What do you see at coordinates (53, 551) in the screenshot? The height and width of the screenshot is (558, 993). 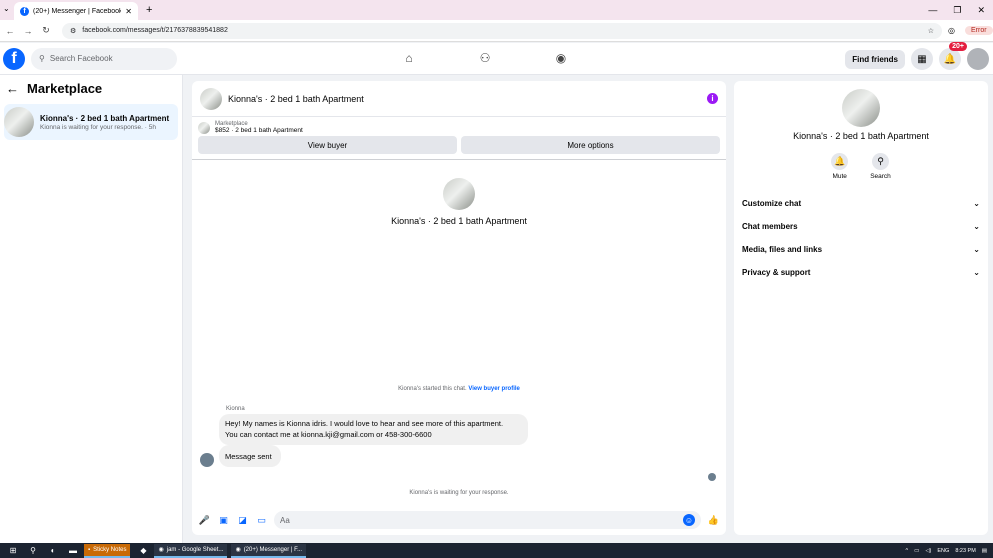 I see `edge-icon: ◐` at bounding box center [53, 551].